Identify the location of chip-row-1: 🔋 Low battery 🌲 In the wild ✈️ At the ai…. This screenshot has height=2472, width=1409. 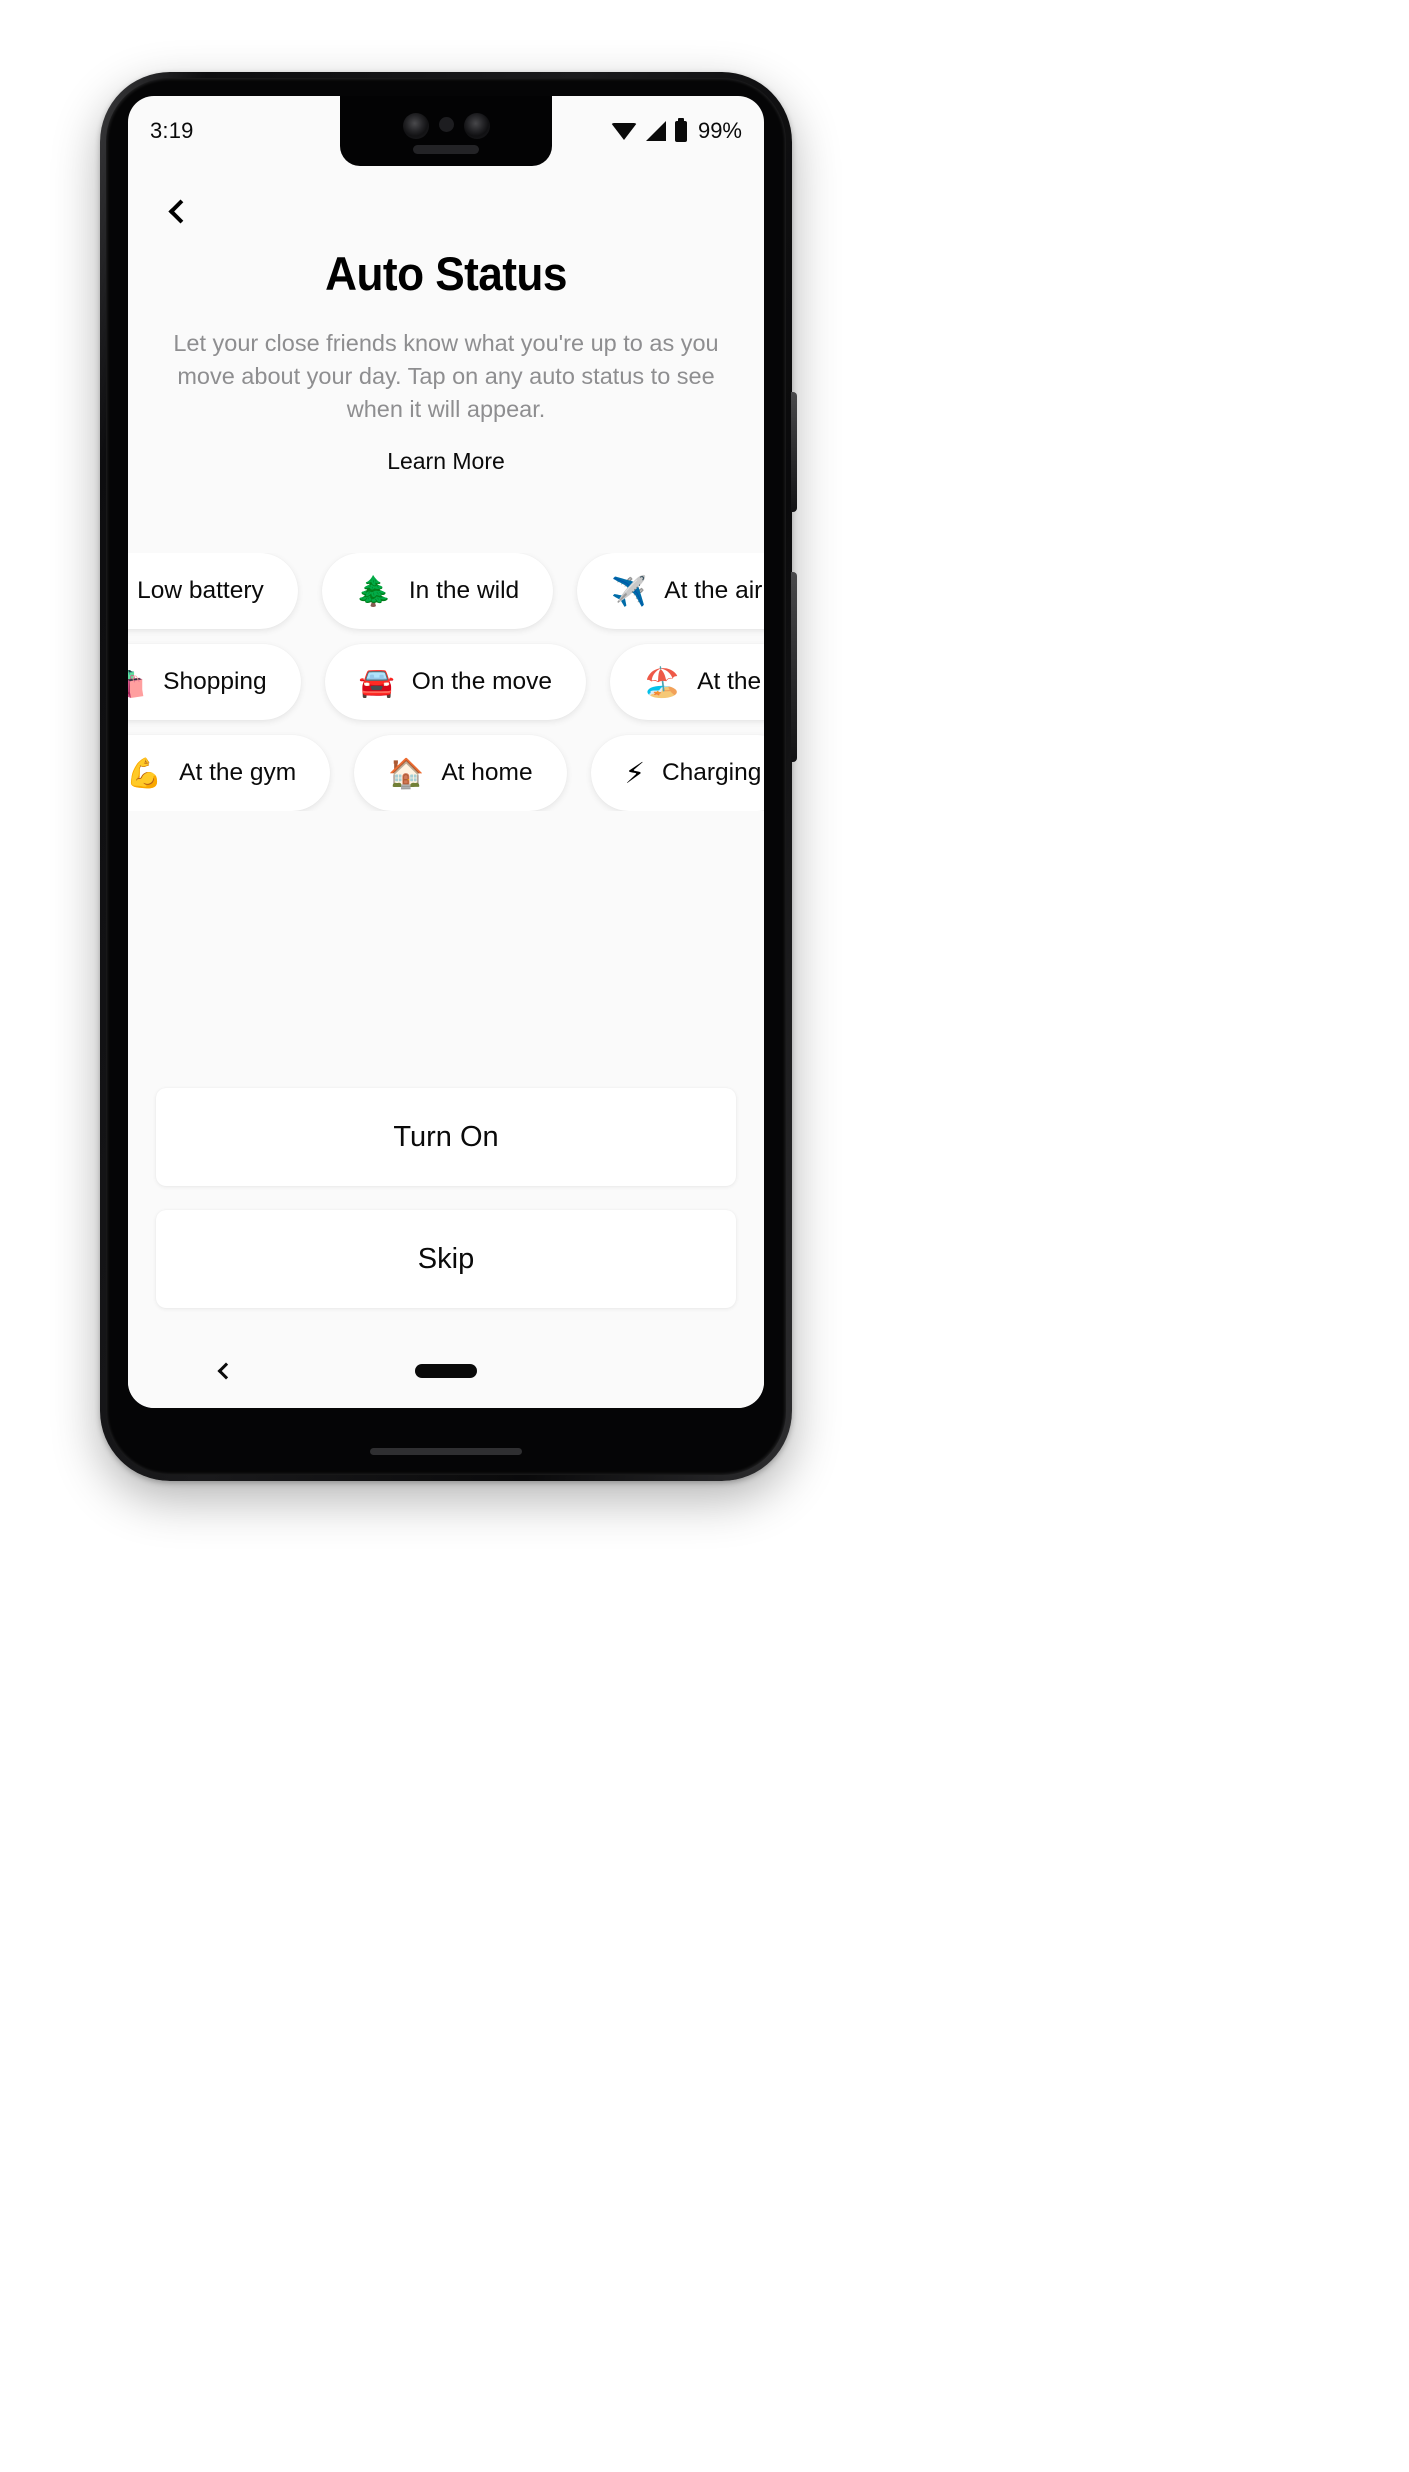
(446, 591).